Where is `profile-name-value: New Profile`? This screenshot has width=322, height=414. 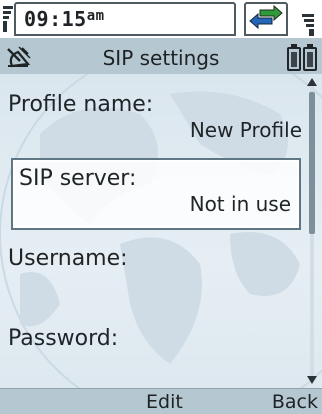
profile-name-value: New Profile is located at coordinates (245, 130).